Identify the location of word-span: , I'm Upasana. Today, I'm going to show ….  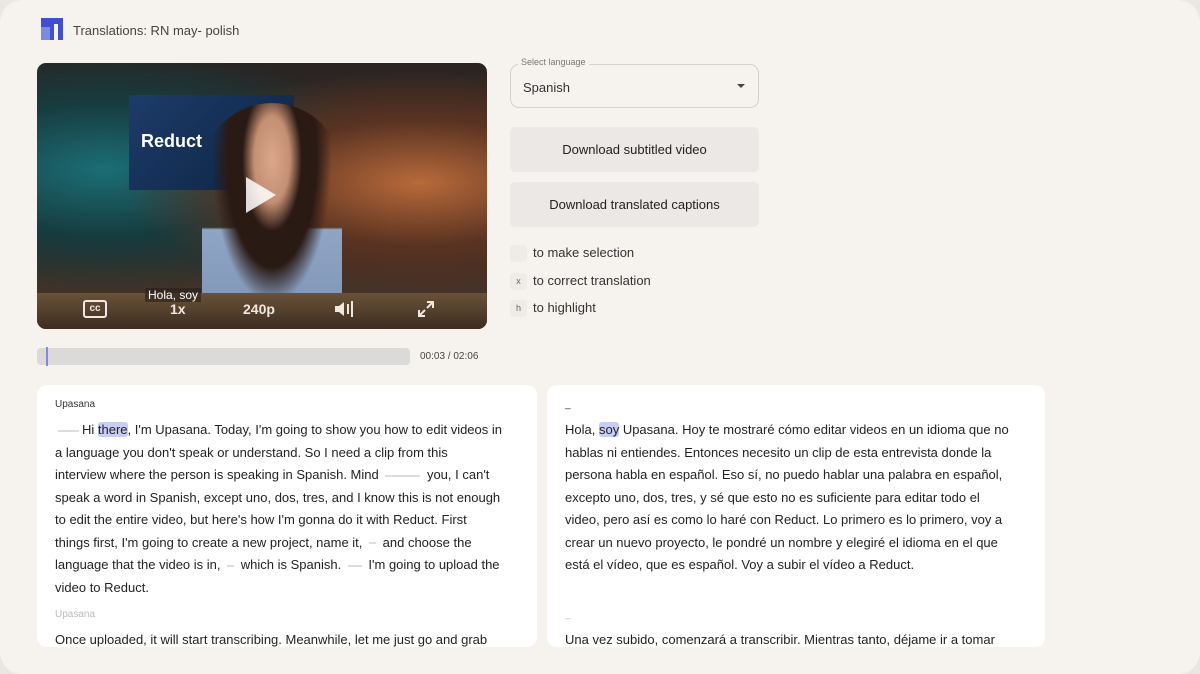
(315, 429).